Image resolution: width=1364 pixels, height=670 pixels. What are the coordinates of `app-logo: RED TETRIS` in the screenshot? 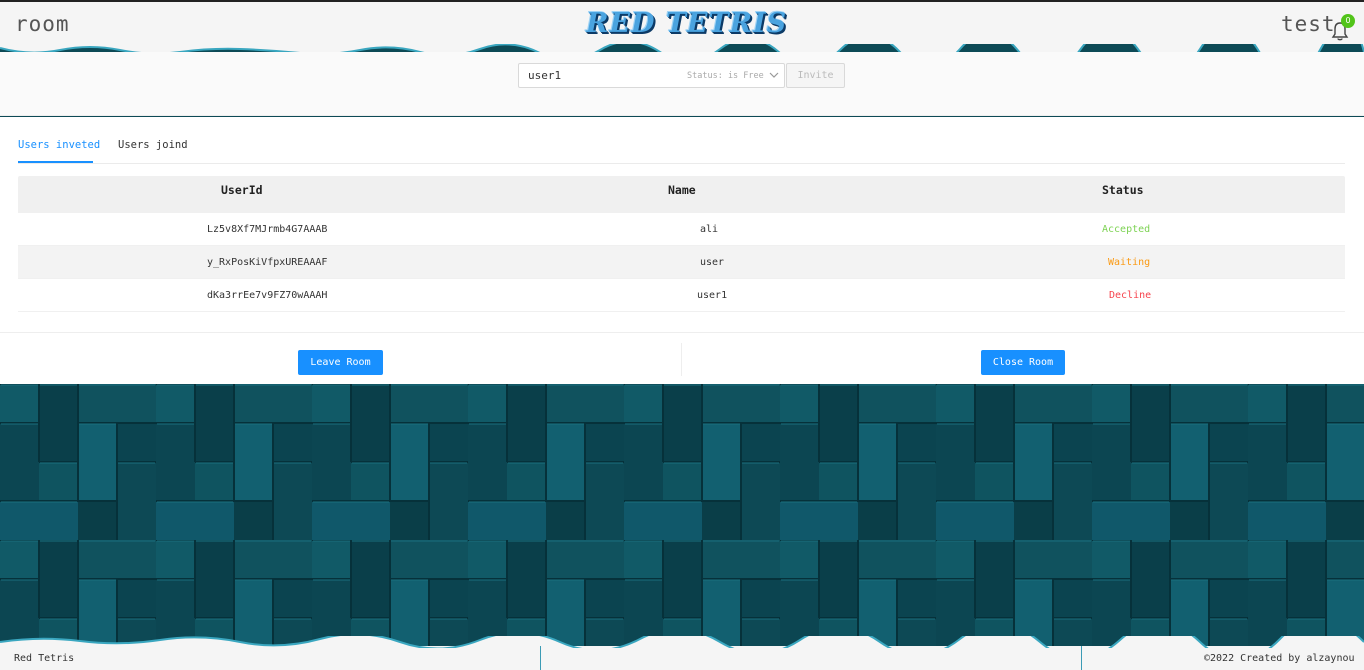 It's located at (687, 23).